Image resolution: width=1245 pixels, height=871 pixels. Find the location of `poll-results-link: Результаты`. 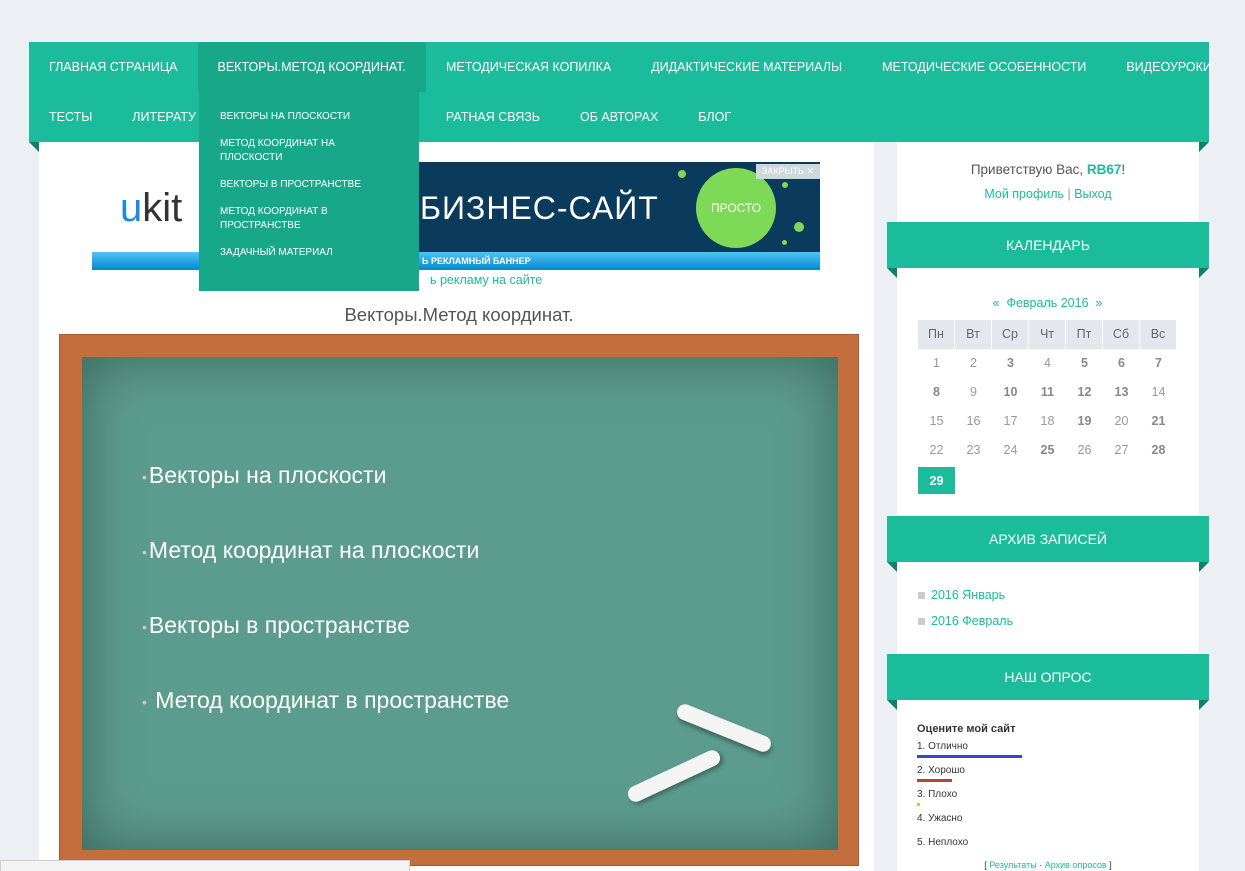

poll-results-link: Результаты is located at coordinates (1012, 865).